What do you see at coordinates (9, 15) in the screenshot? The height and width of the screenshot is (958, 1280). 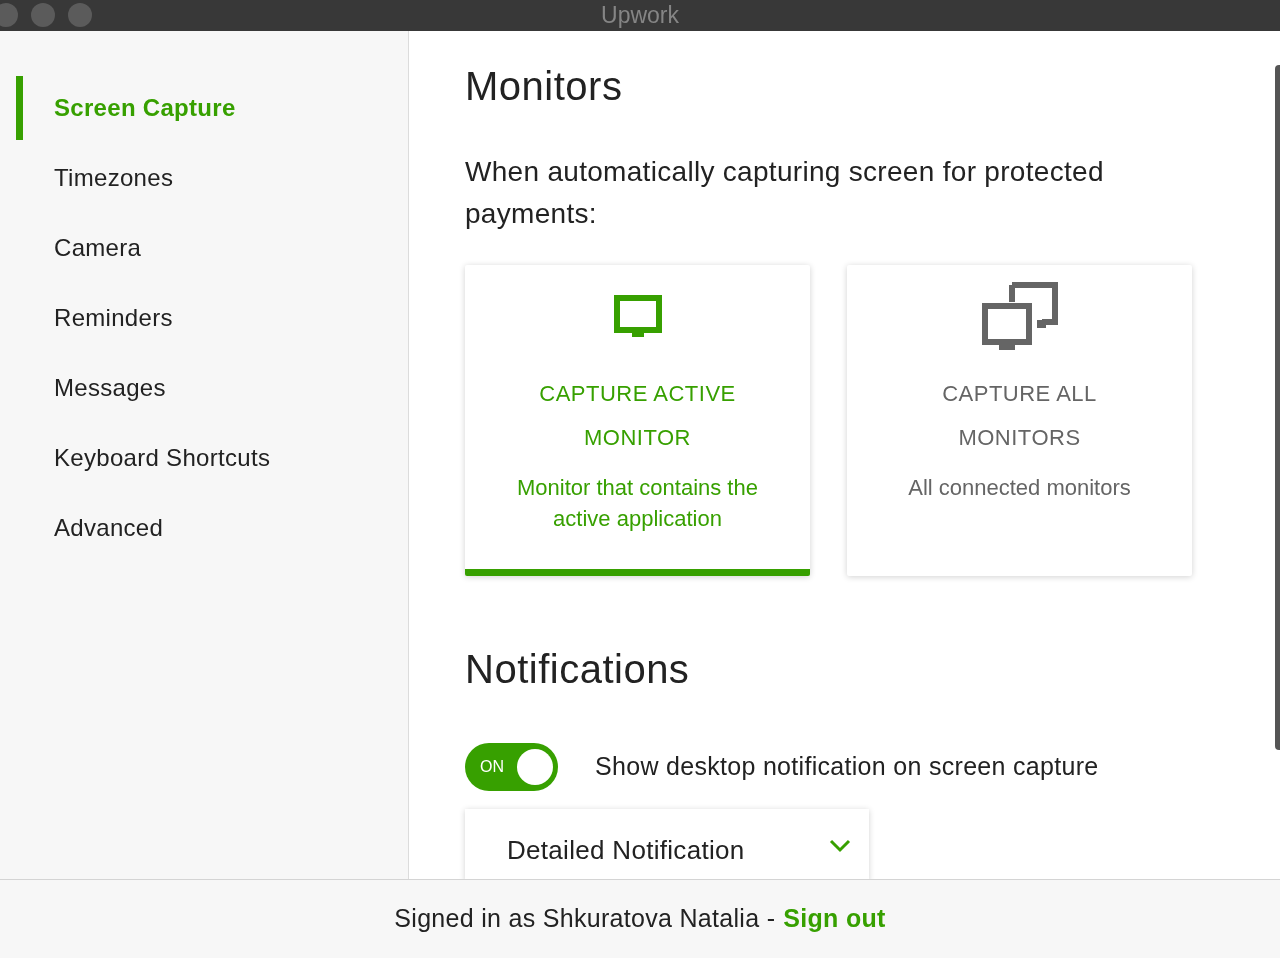 I see `window-close-button` at bounding box center [9, 15].